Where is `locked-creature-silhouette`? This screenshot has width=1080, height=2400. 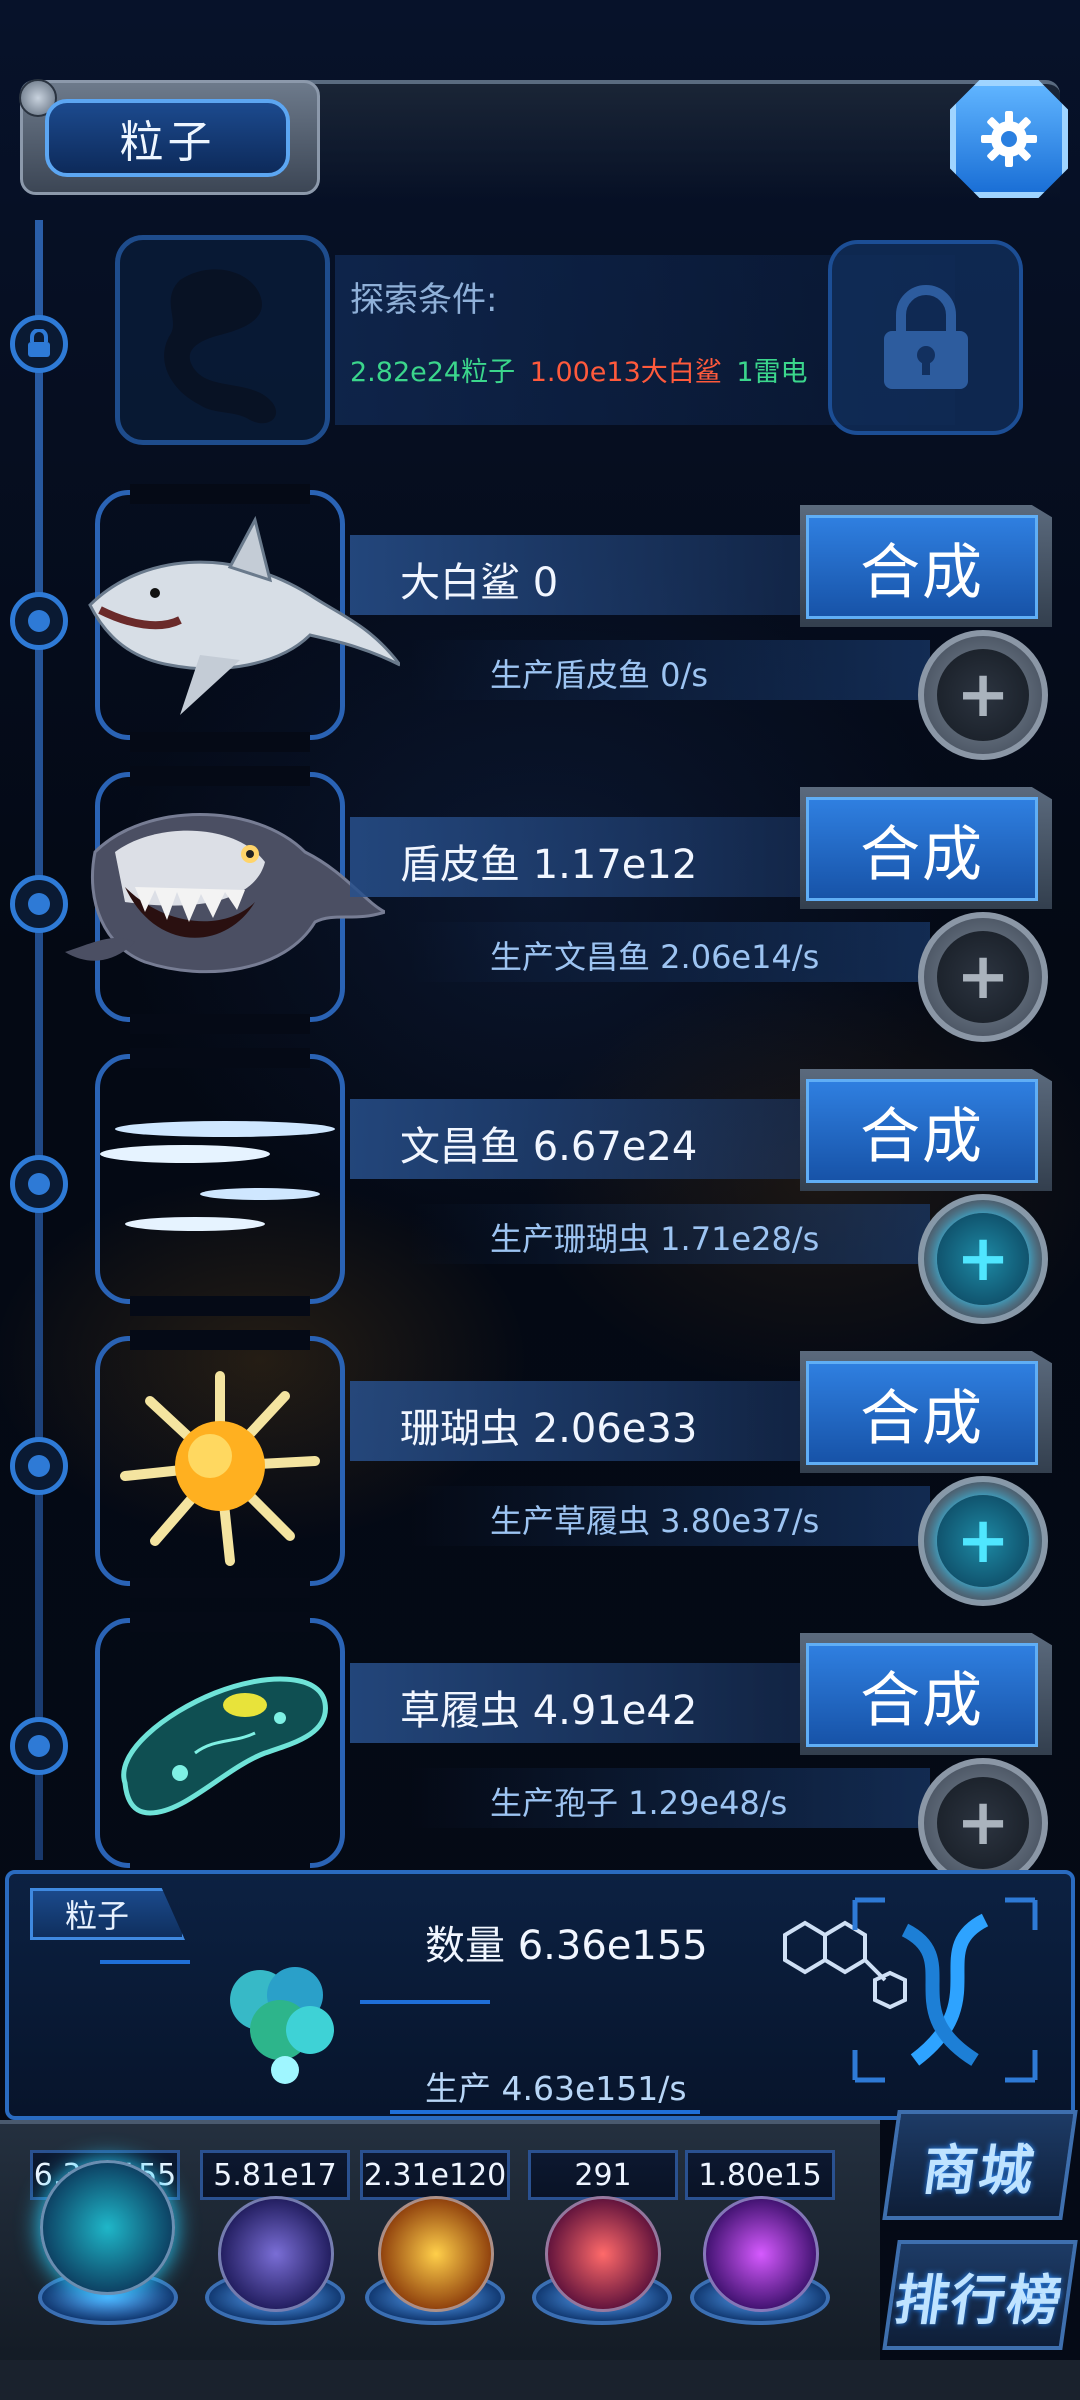 locked-creature-silhouette is located at coordinates (222, 340).